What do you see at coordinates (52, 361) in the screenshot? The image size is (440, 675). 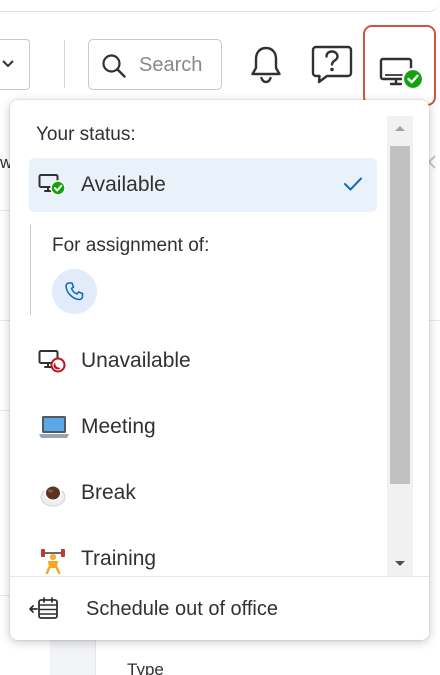 I see `unavailable-icon` at bounding box center [52, 361].